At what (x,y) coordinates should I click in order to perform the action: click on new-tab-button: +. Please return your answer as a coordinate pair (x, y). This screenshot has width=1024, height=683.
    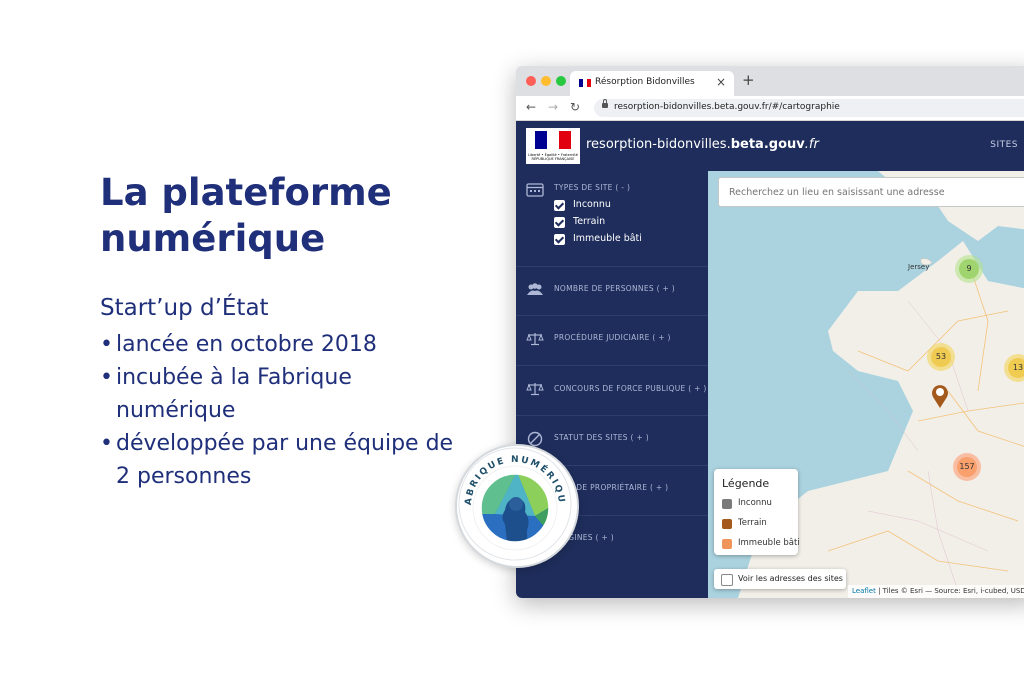
    Looking at the image, I should click on (748, 80).